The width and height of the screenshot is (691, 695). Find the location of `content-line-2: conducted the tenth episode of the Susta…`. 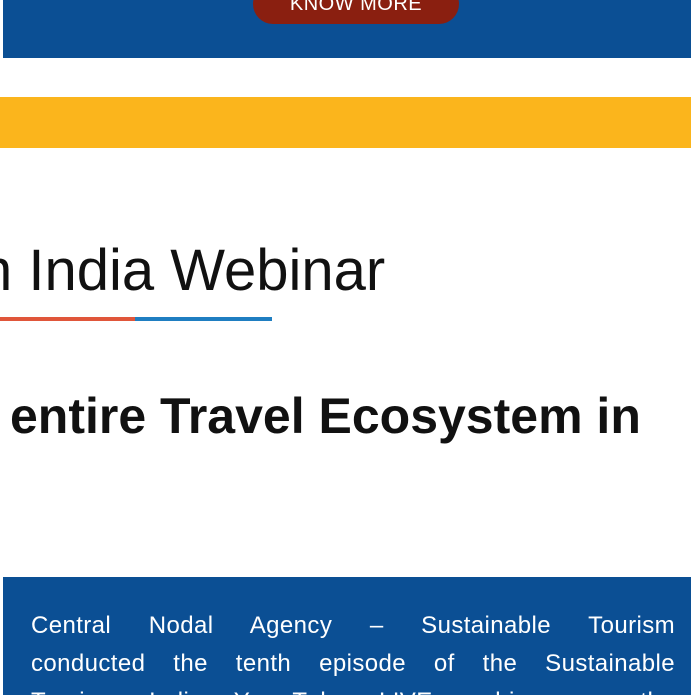

content-line-2: conducted the tenth episode of the Susta… is located at coordinates (353, 663).